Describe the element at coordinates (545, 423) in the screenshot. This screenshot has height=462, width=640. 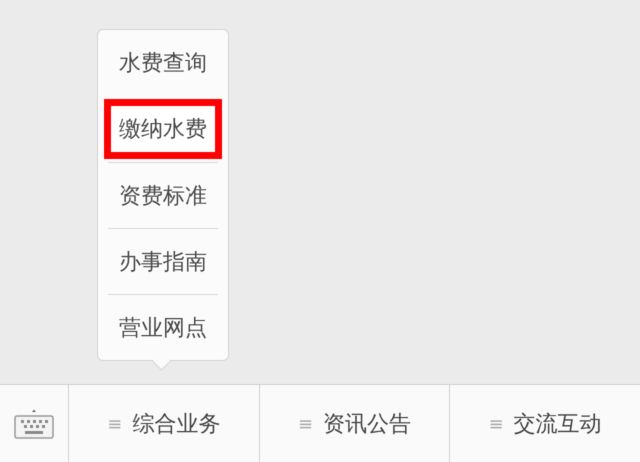
I see `menu-tab: ≡ 交流互动` at that location.